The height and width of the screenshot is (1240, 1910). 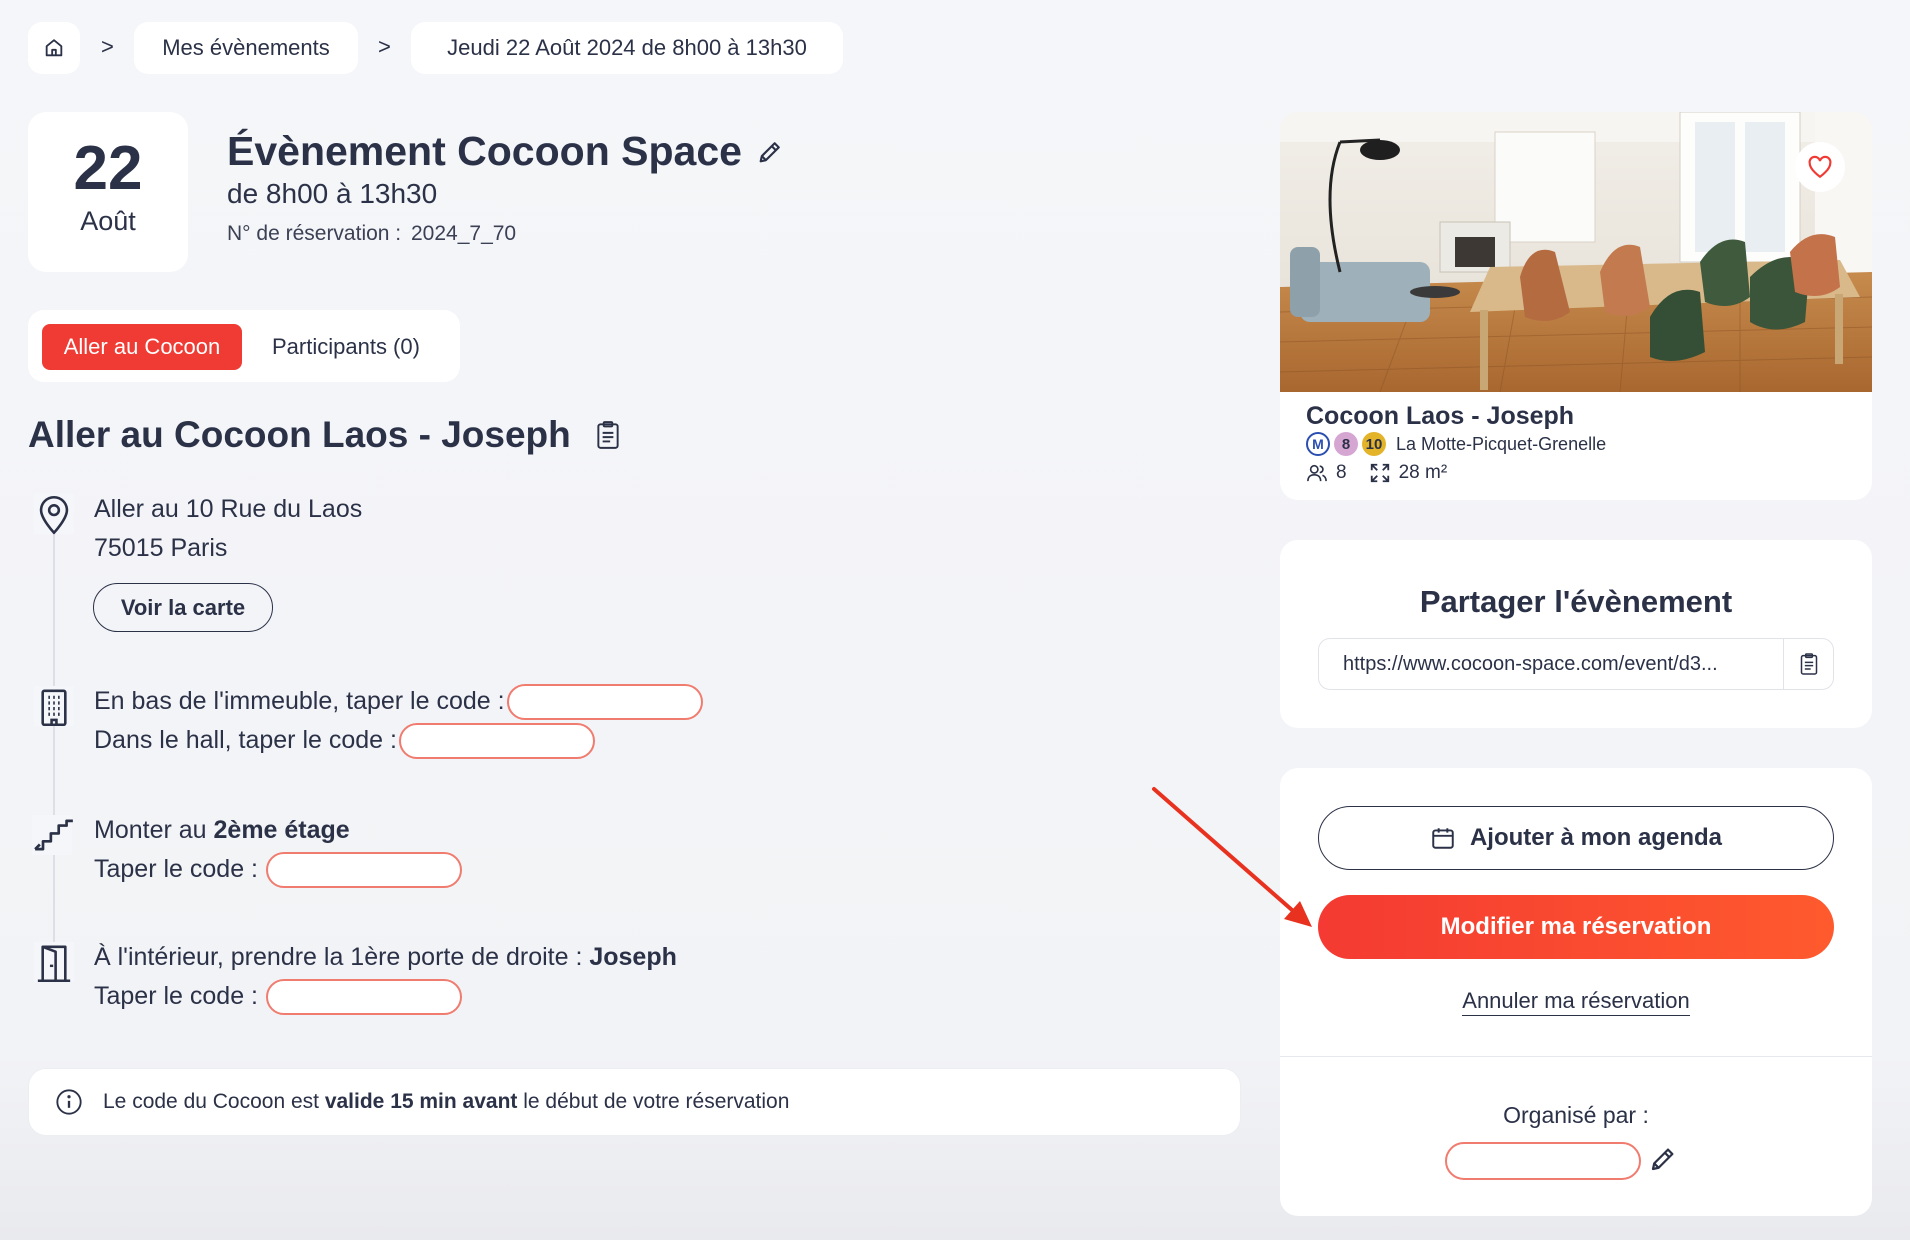 What do you see at coordinates (246, 48) in the screenshot?
I see `breadcrumb-my-events: Mes évènements` at bounding box center [246, 48].